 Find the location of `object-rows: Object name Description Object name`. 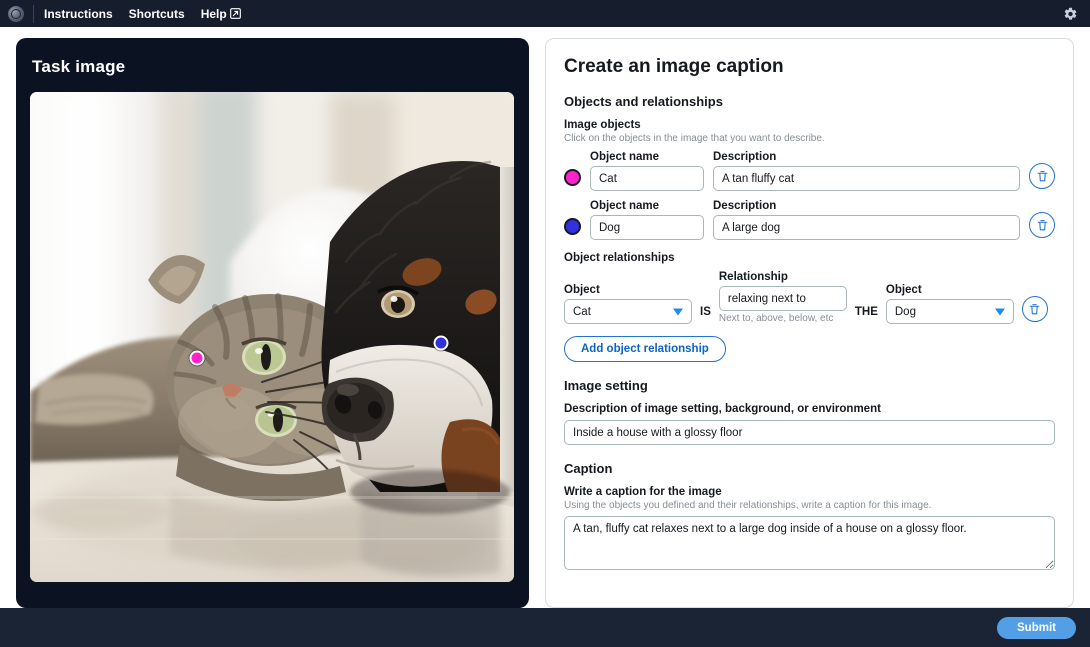

object-rows: Object name Description Object name is located at coordinates (809, 195).